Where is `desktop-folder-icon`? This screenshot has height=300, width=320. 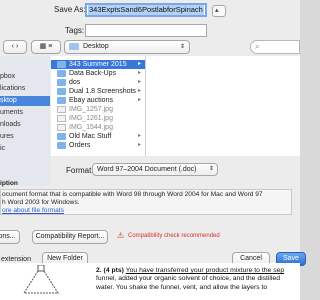
desktop-folder-icon is located at coordinates (74, 46).